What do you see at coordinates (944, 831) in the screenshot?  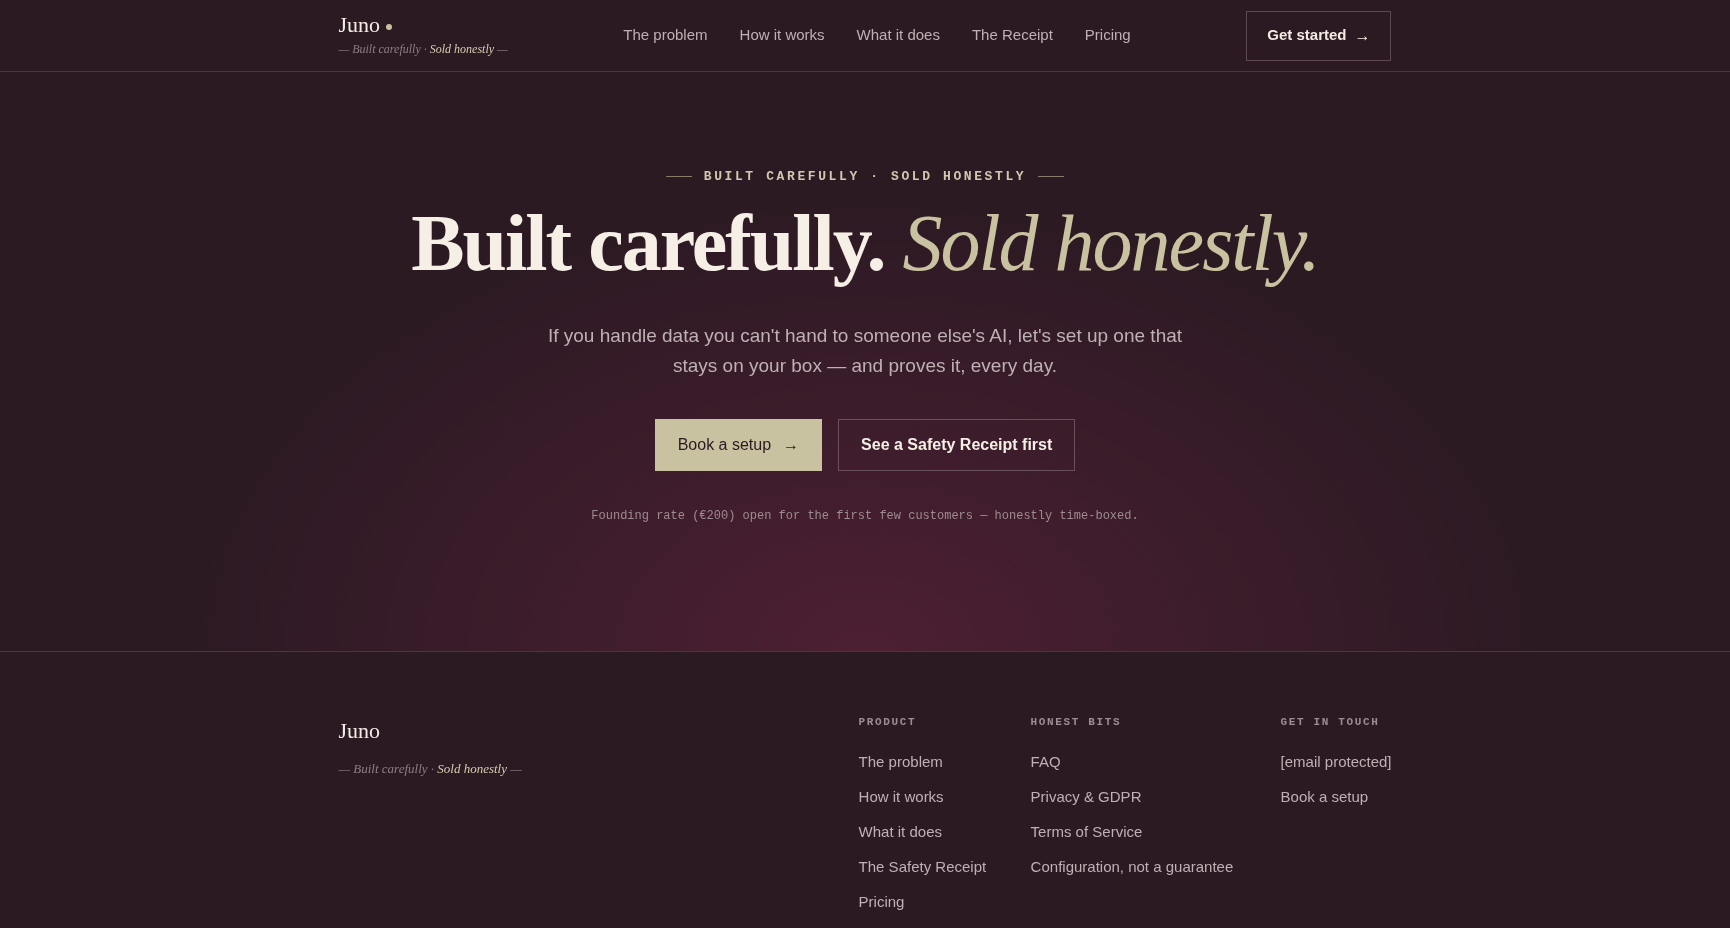 I see `footer-link: What it does` at bounding box center [944, 831].